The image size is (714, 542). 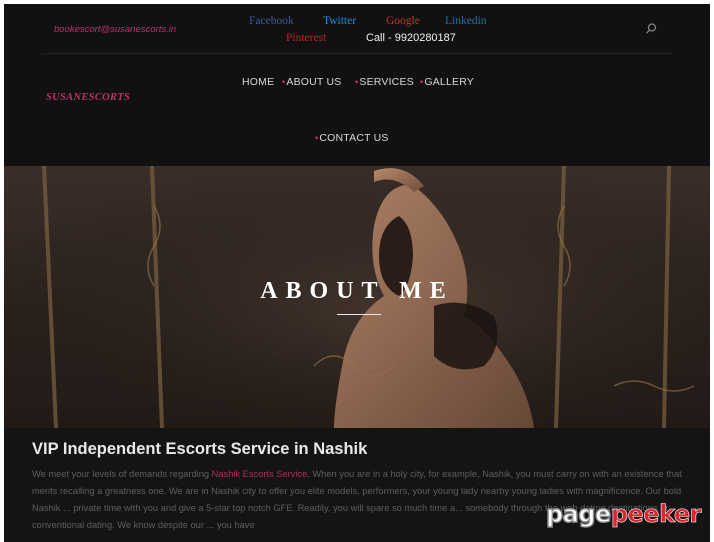 I want to click on phone-number: Call - 9920280187, so click(x=411, y=38).